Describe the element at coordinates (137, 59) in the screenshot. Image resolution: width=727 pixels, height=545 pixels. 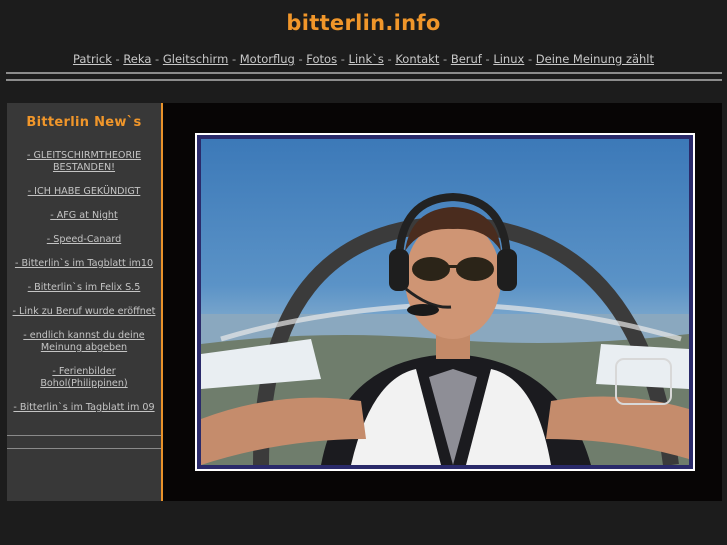
I see `nav-link-reka: Reka` at that location.